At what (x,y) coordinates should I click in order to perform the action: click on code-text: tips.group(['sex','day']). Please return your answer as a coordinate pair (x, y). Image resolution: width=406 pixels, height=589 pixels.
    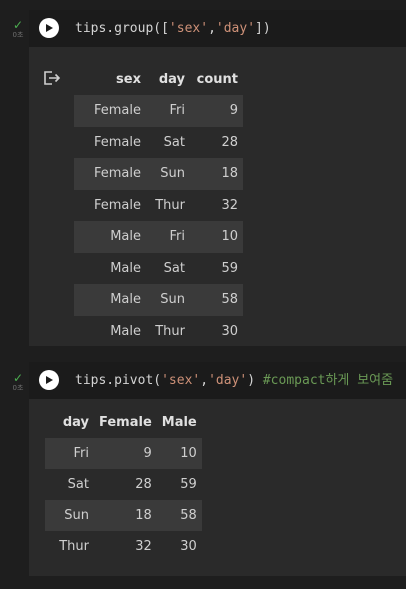
    Looking at the image, I should click on (173, 28).